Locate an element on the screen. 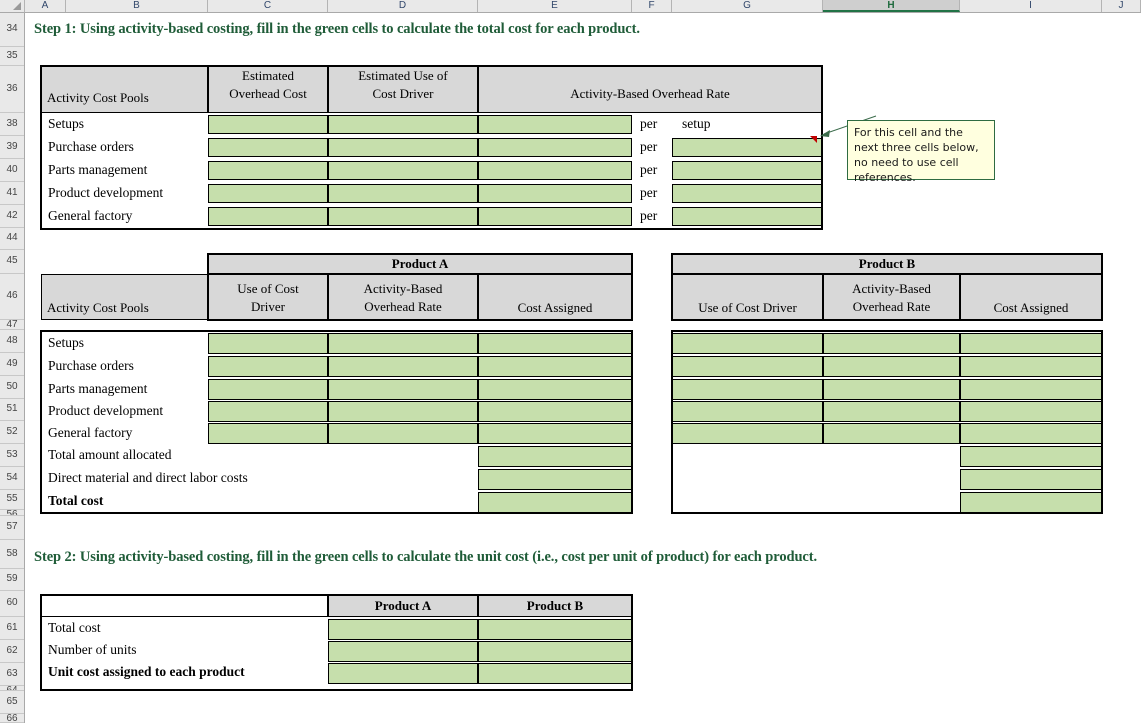  row-header-51: 51 is located at coordinates (12, 410).